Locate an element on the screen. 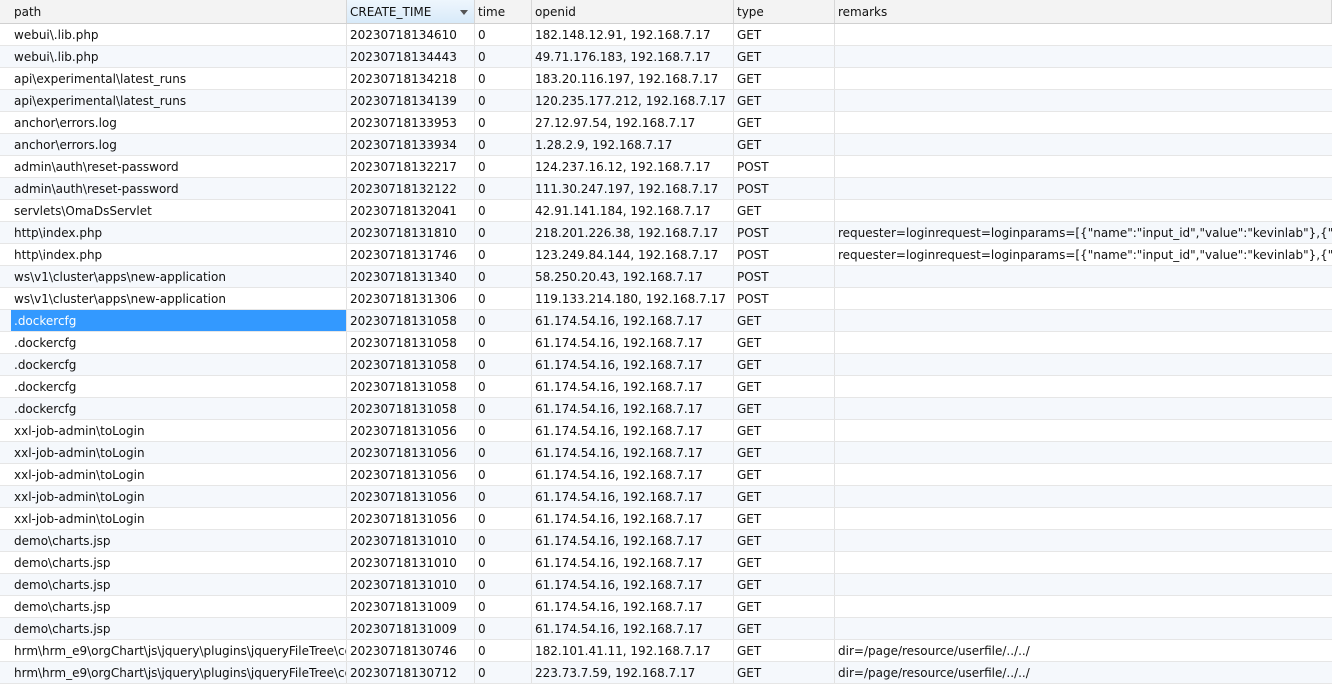  cell-path: api\experimental\latest_runs is located at coordinates (179, 100).